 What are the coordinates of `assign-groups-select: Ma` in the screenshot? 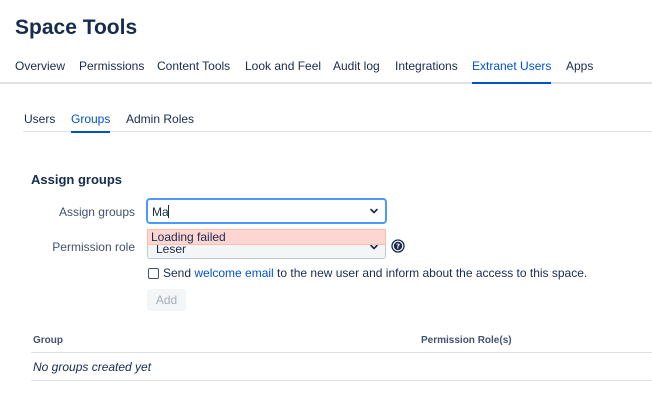 It's located at (266, 211).